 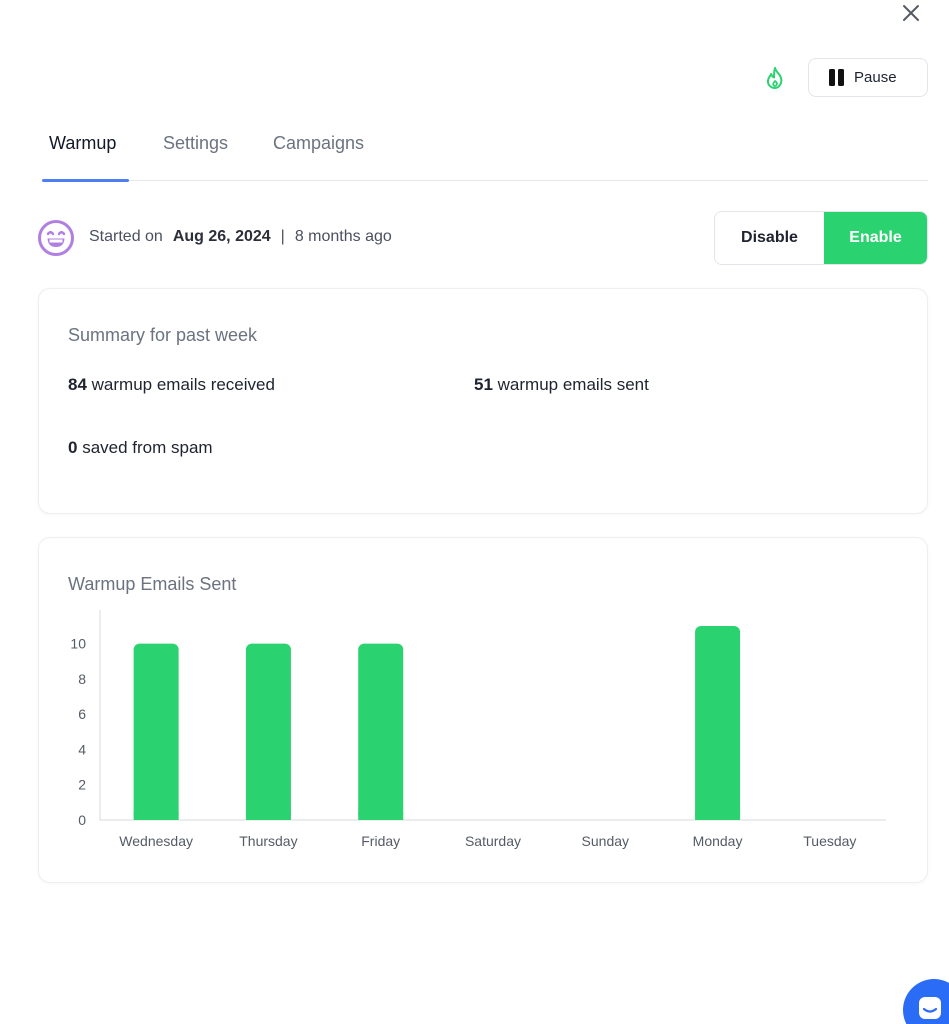 I want to click on chat-launcher-button, so click(x=926, y=1001).